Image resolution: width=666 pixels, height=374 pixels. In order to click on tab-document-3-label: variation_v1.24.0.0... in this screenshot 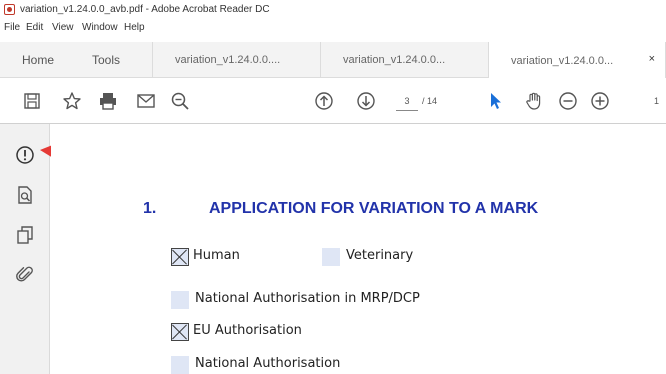, I will do `click(562, 60)`.